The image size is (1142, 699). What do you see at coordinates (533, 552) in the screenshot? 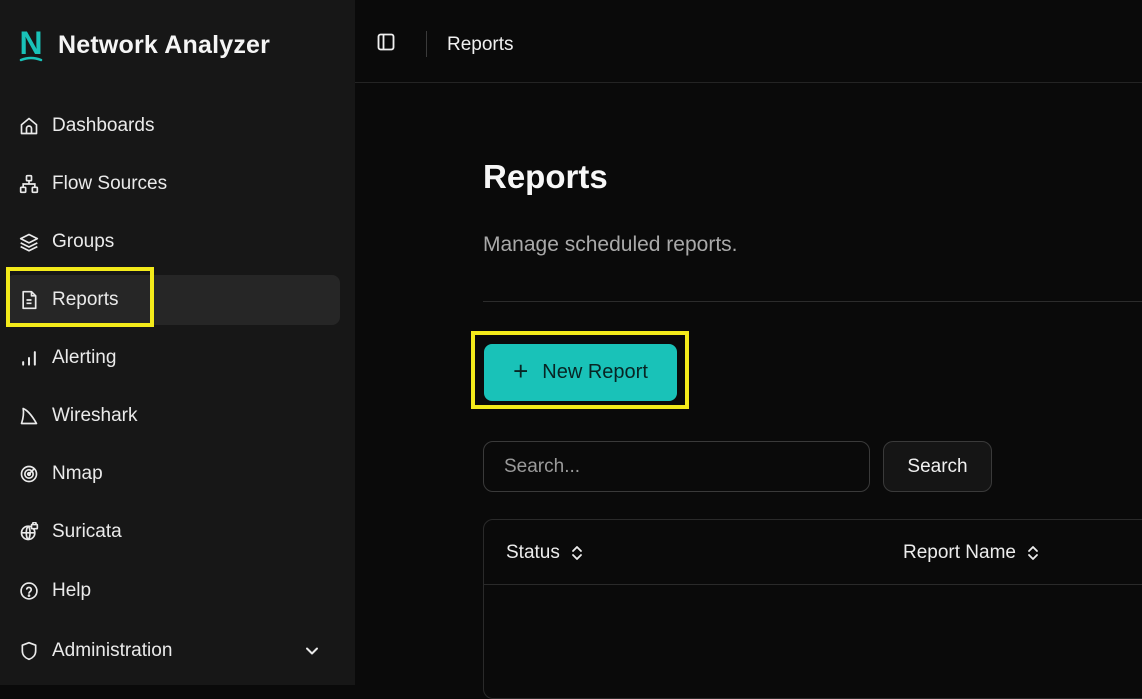
I see `column-header-label: Status` at bounding box center [533, 552].